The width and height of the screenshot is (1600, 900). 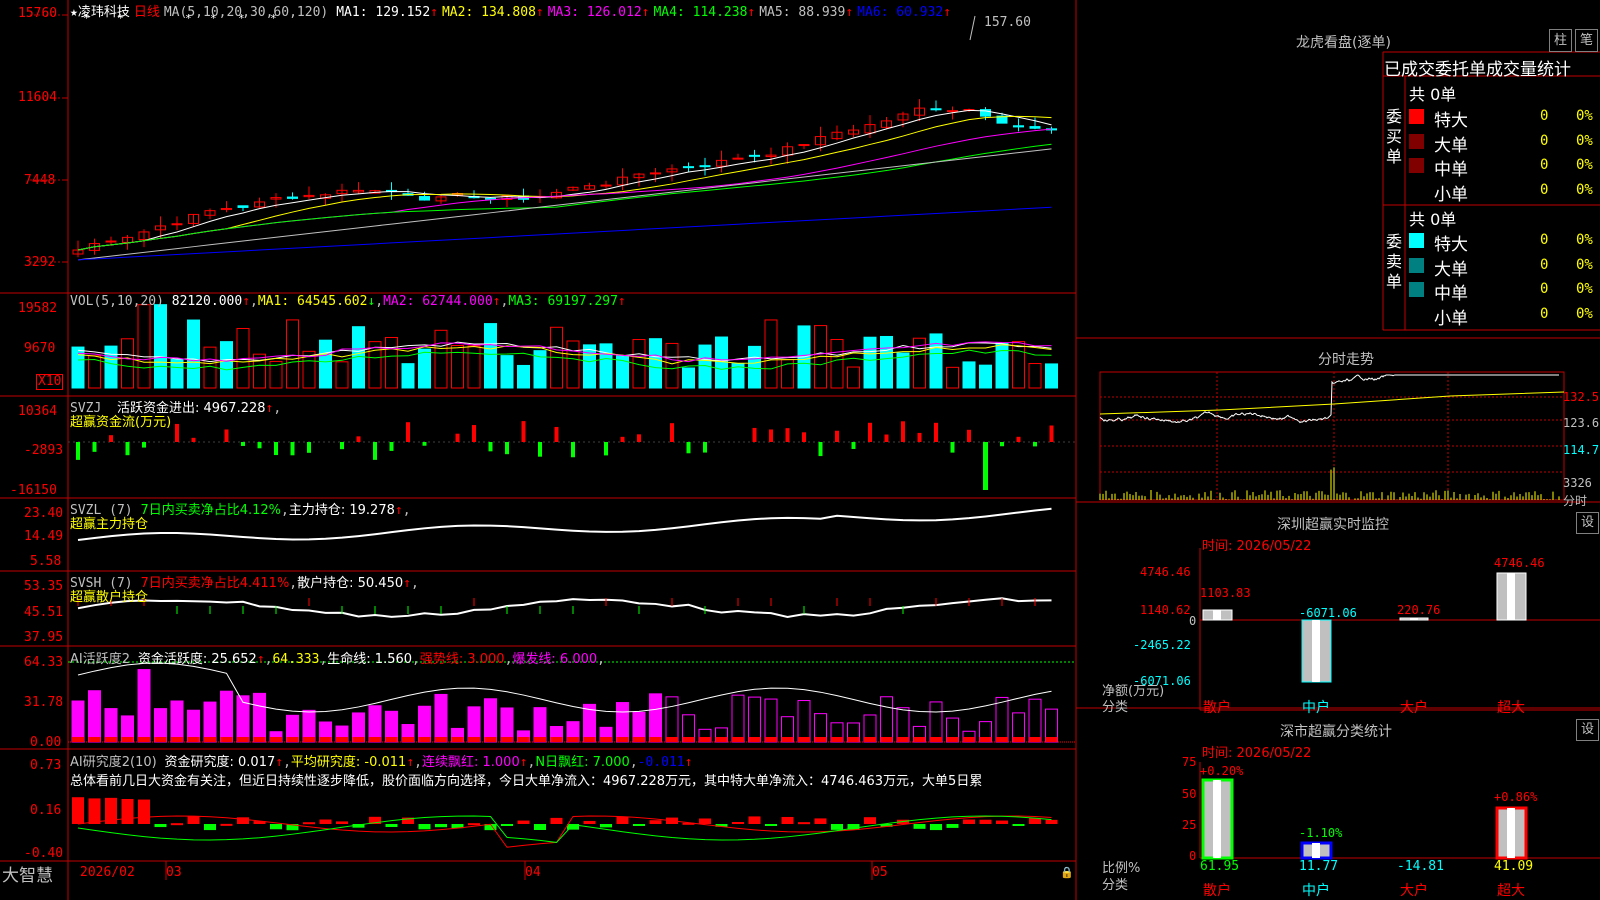 What do you see at coordinates (1433, 94) in the screenshot?
I see `buy-total: 共 0单` at bounding box center [1433, 94].